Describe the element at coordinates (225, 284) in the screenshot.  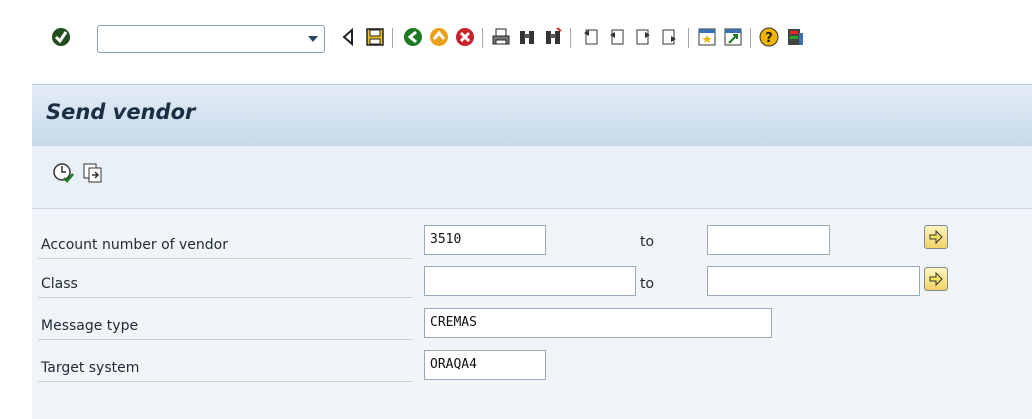
I see `label-class: Class` at that location.